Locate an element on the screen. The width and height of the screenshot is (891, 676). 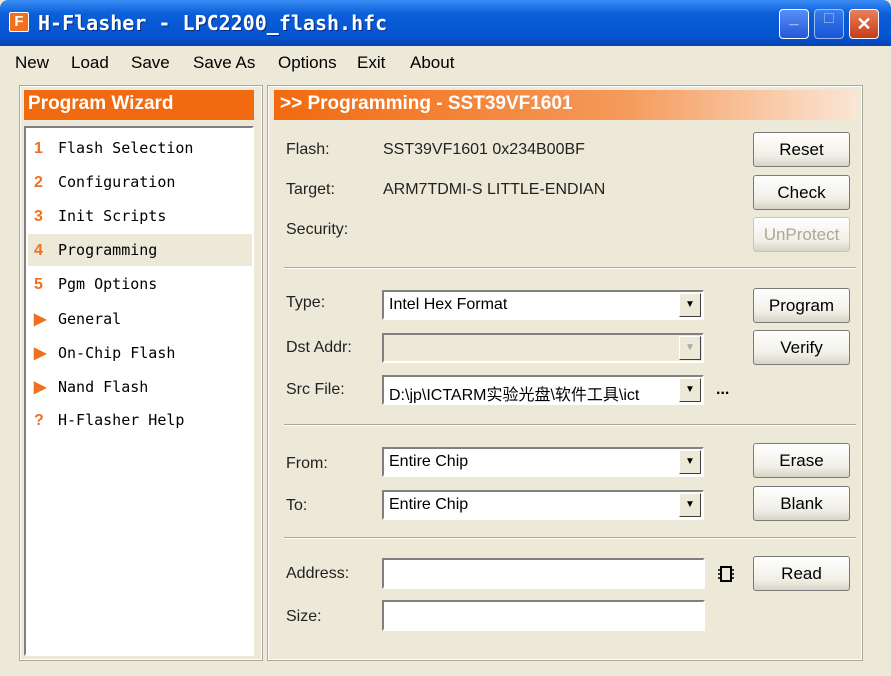
src-file-value: D:\jp\ICTARM实验光盘\软件工具\ict is located at coordinates (514, 395).